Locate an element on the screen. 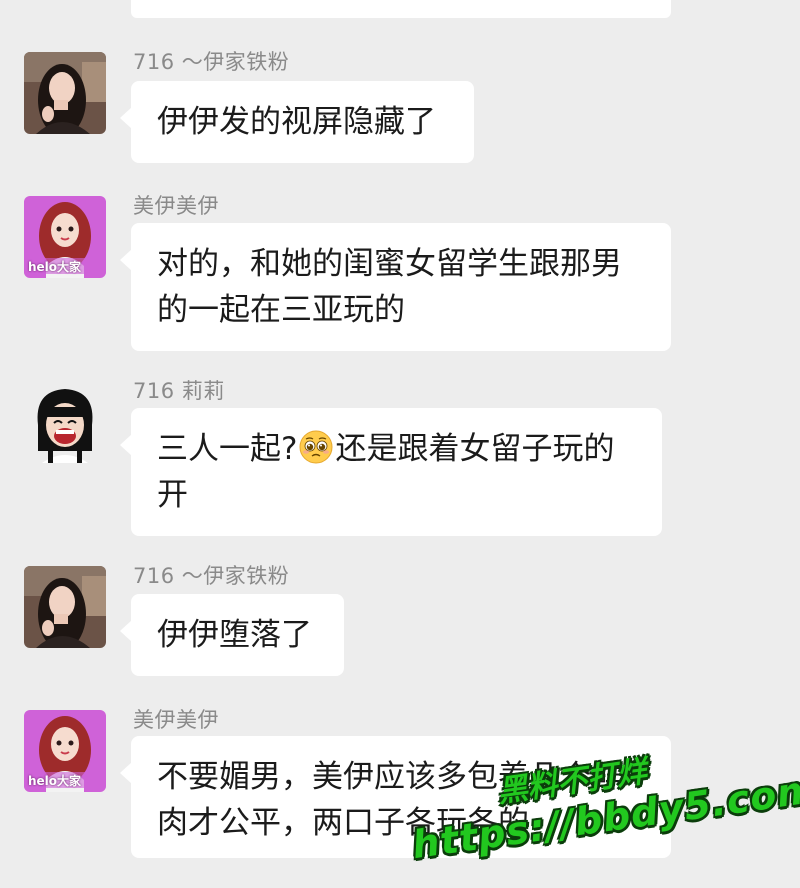 This screenshot has width=800, height=888. message-text-line: 三人一起? 还是跟着女留子玩的 is located at coordinates (396, 449).